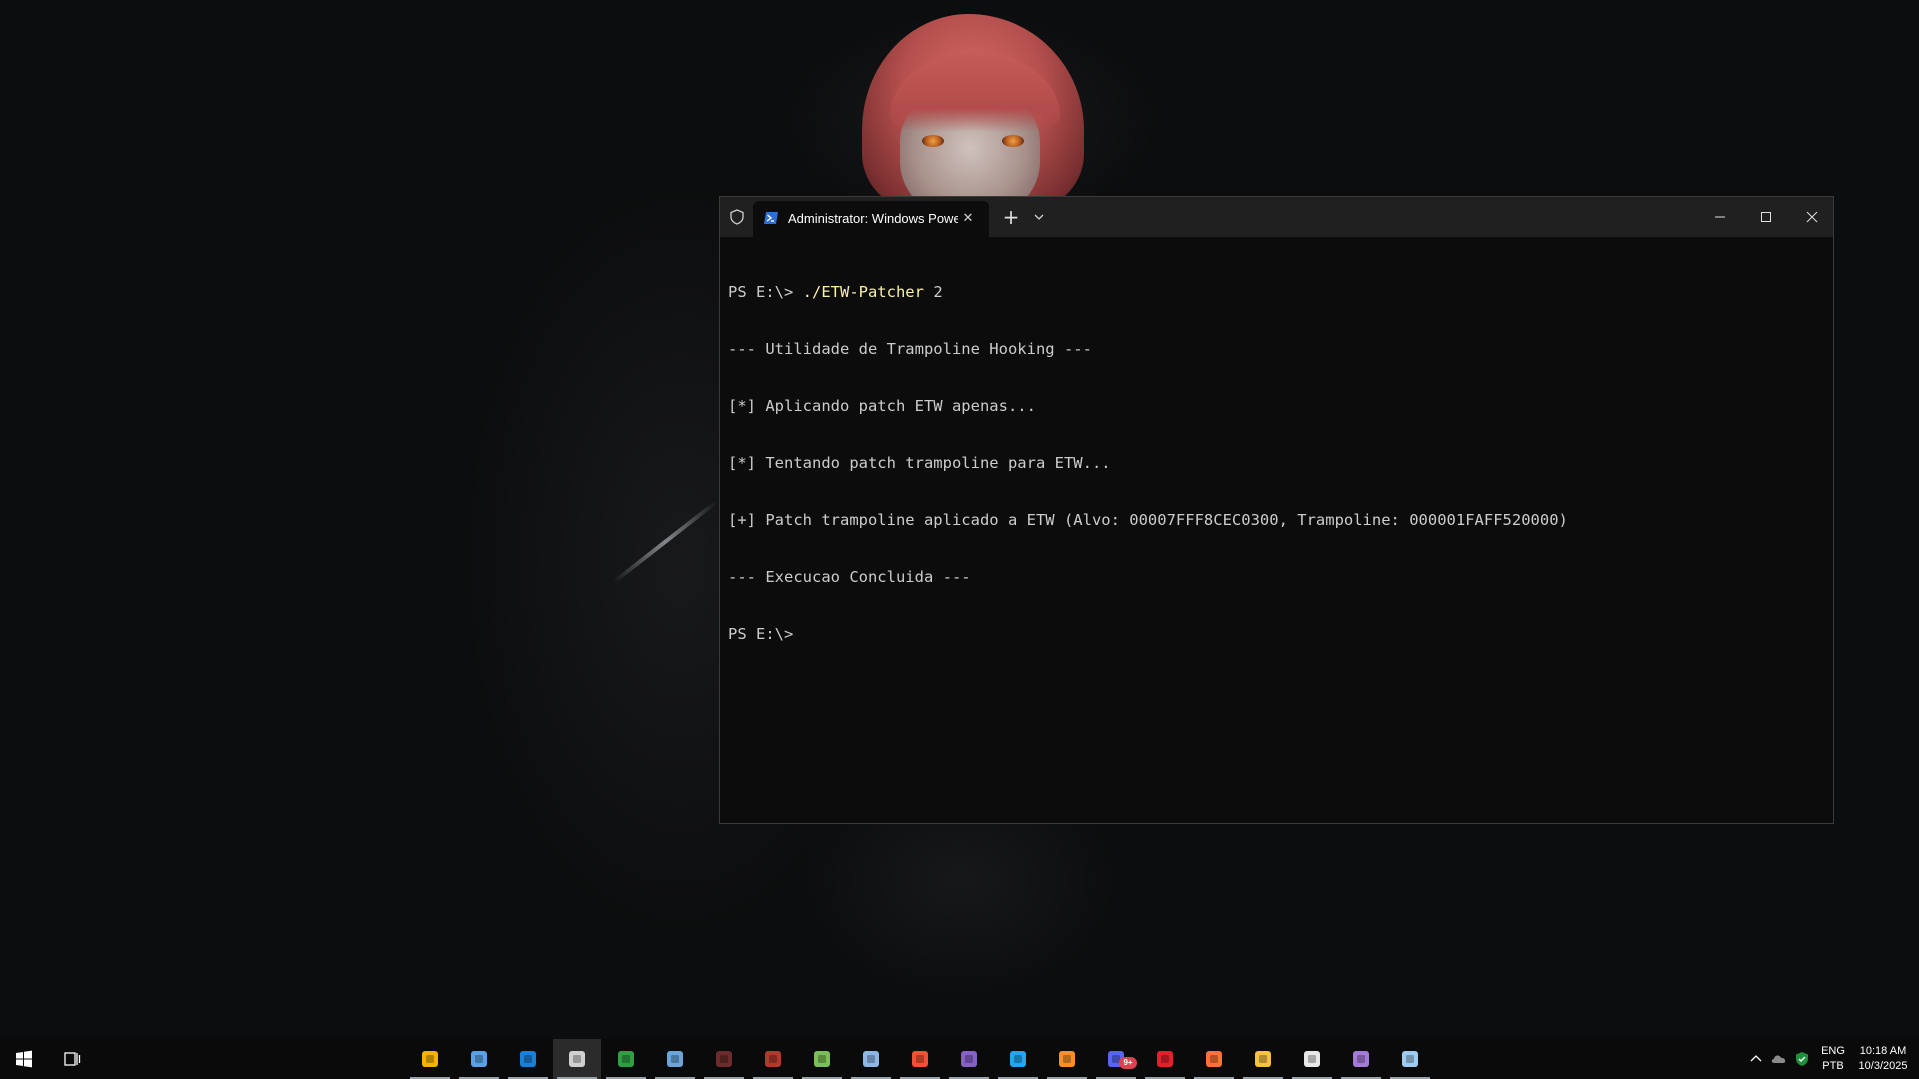 This screenshot has width=1919, height=1079. What do you see at coordinates (1011, 218) in the screenshot?
I see `new-tab-icon: +` at bounding box center [1011, 218].